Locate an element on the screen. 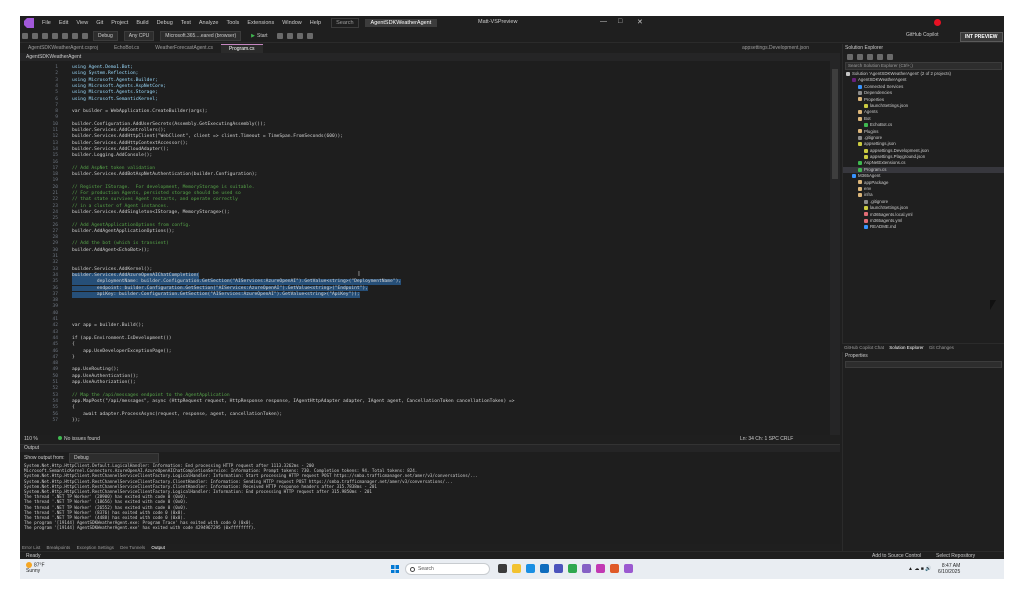 The width and height of the screenshot is (1024, 595). code-line: 47} is located at coordinates (425, 358).